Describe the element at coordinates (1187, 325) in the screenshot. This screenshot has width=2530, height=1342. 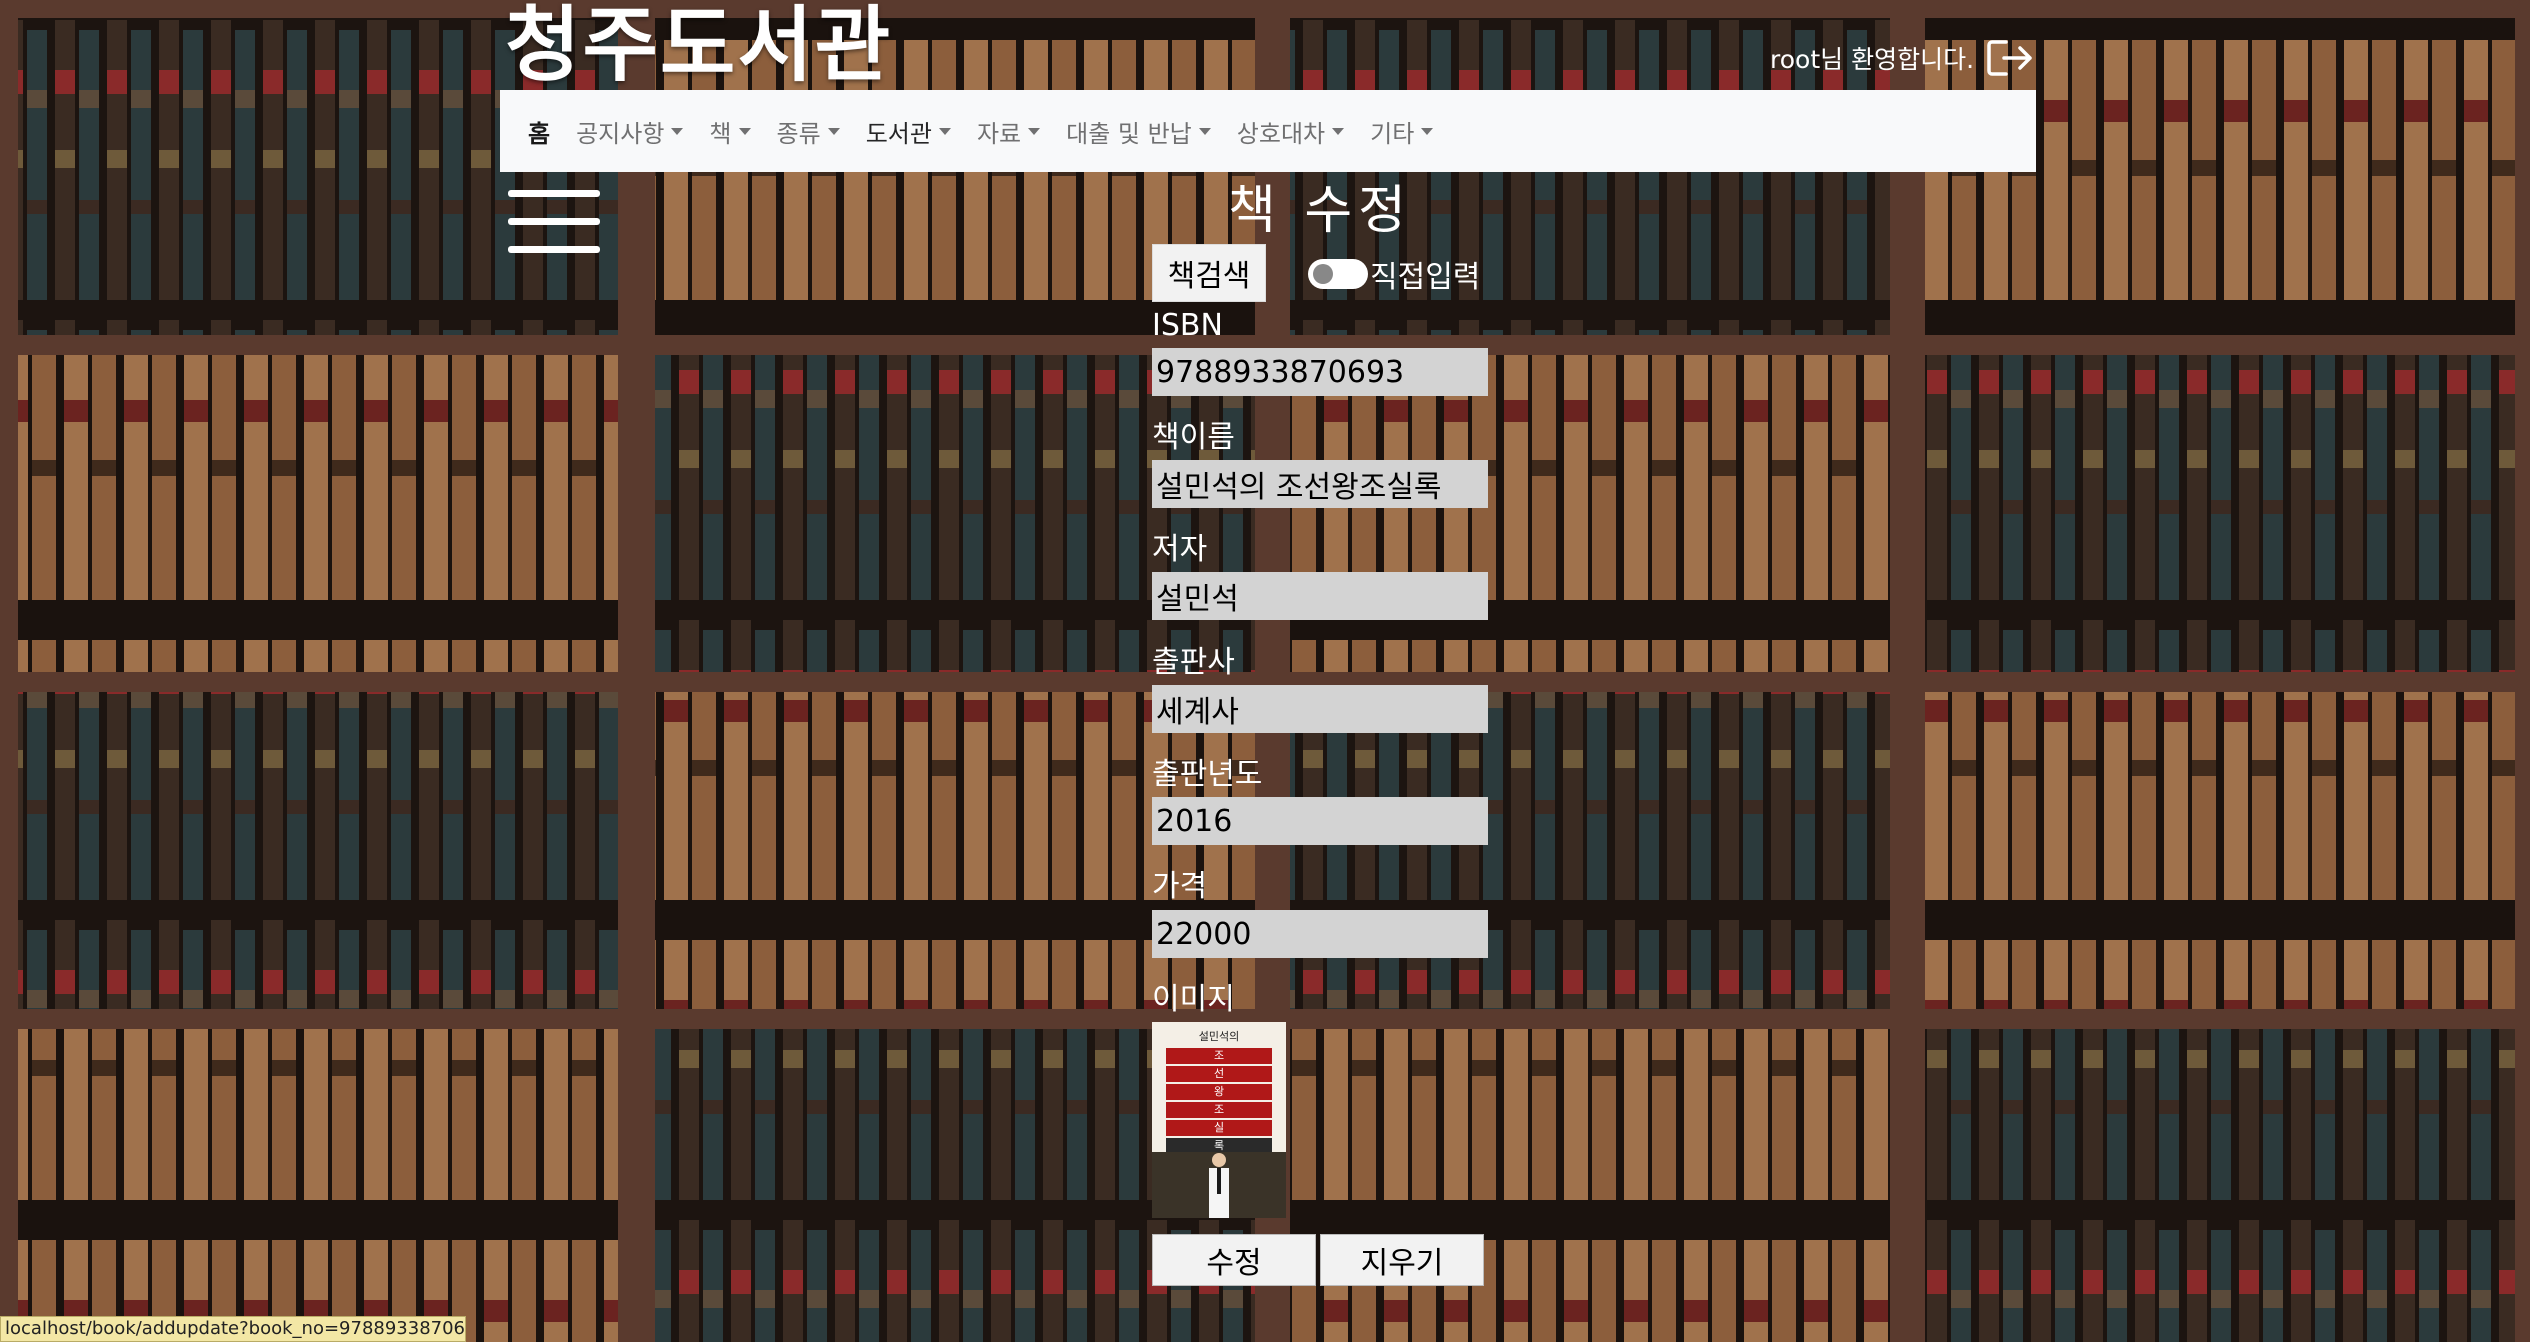
I see `isbn-label: ISBN` at that location.